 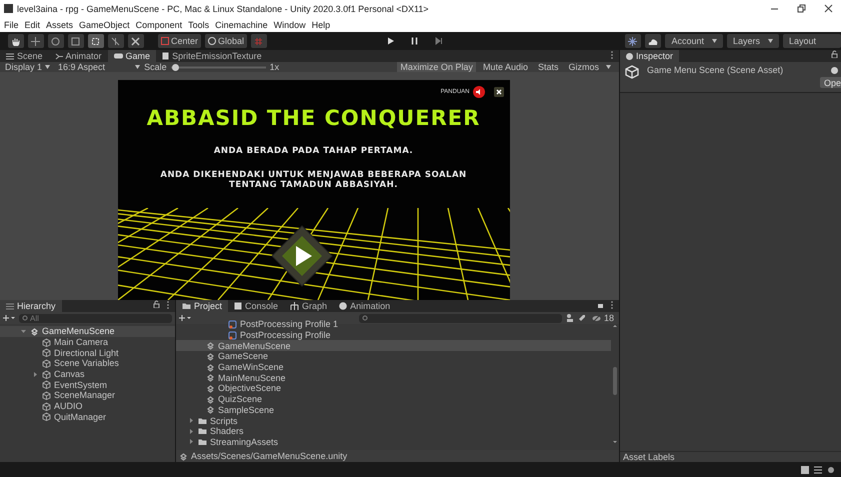 I want to click on hierarchy-item: Scene Variables, so click(x=87, y=363).